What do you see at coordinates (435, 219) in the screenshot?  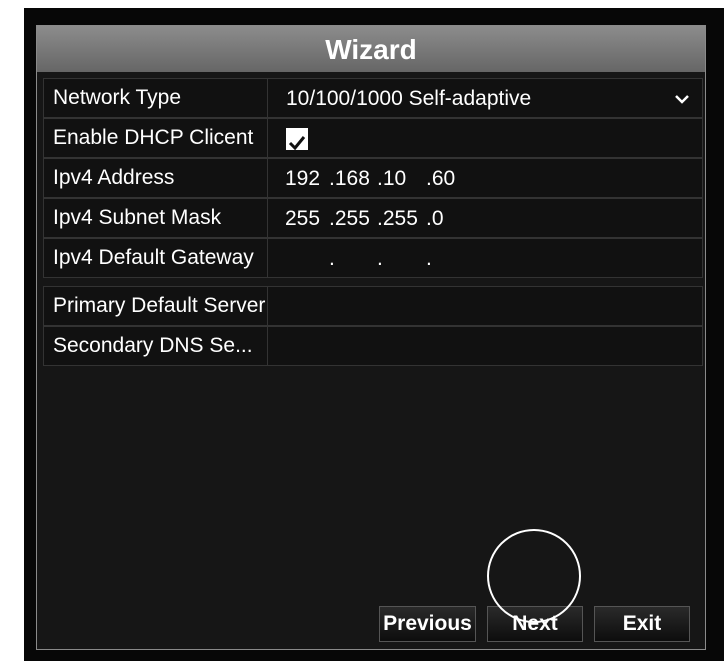 I see `subnet-mask-octet-4: .0` at bounding box center [435, 219].